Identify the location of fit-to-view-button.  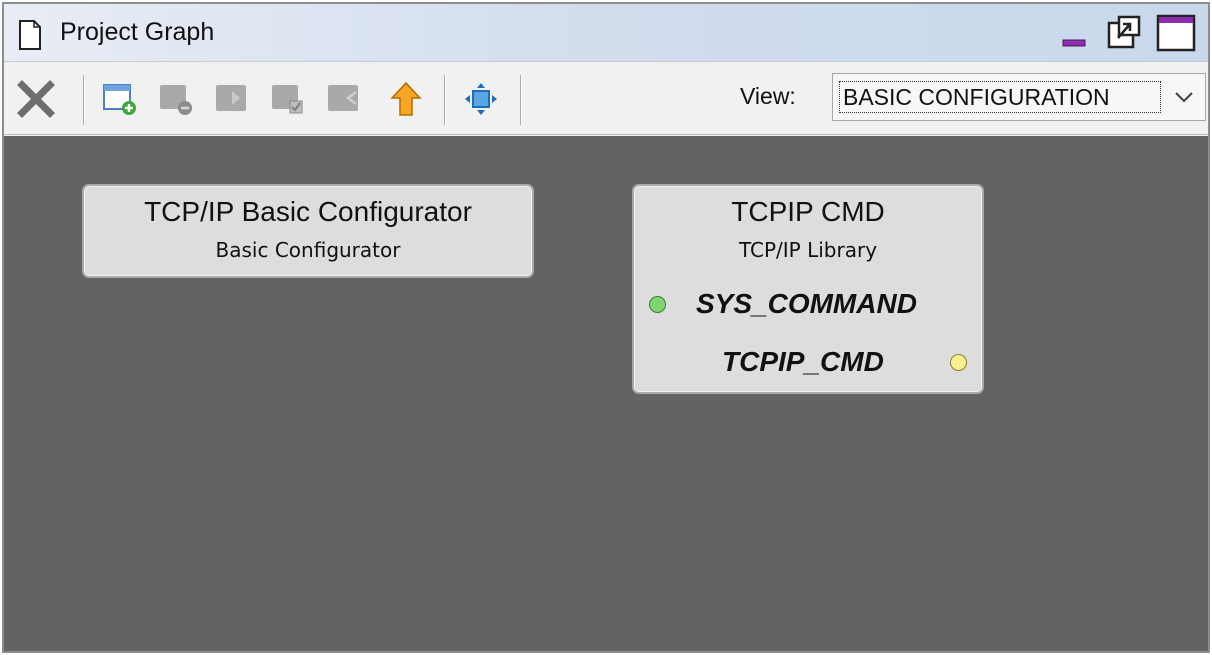
(481, 99).